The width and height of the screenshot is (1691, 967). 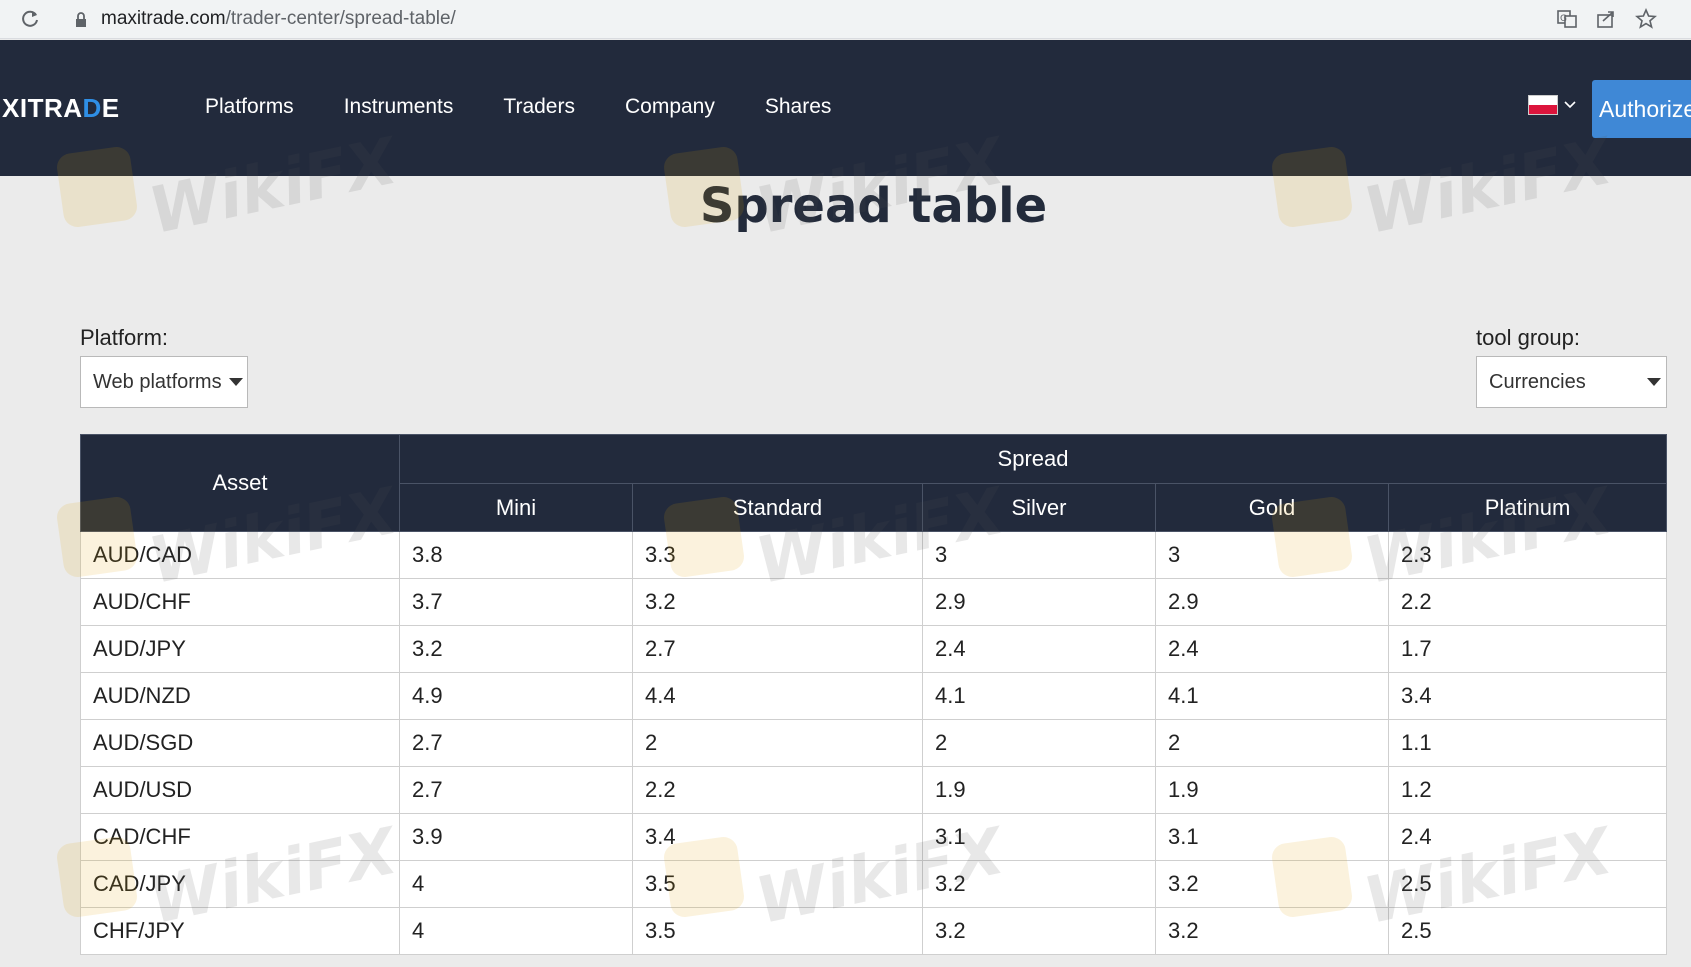 What do you see at coordinates (1527, 555) in the screenshot?
I see `spread-cell: 2.3` at bounding box center [1527, 555].